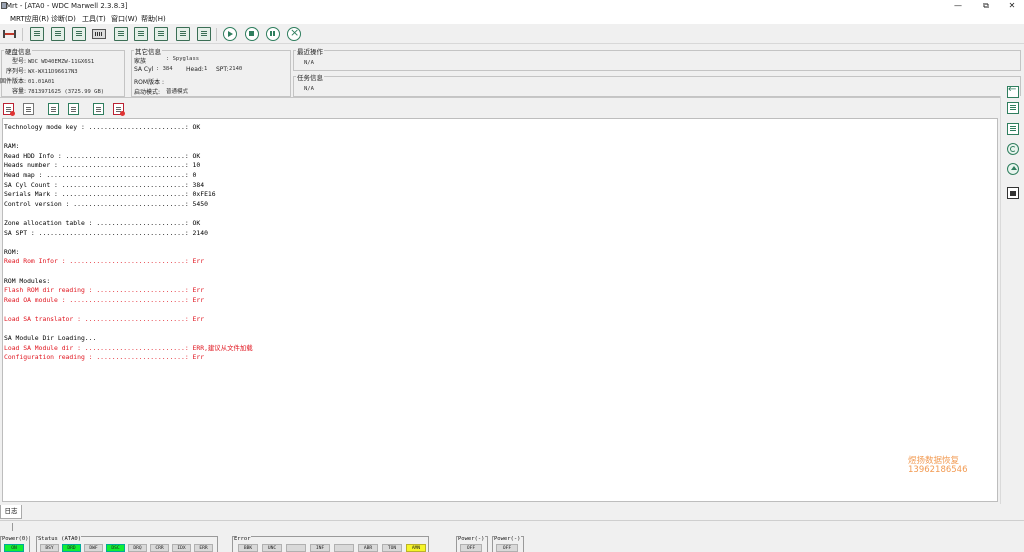  What do you see at coordinates (58, 34) in the screenshot?
I see `identify-icon` at bounding box center [58, 34].